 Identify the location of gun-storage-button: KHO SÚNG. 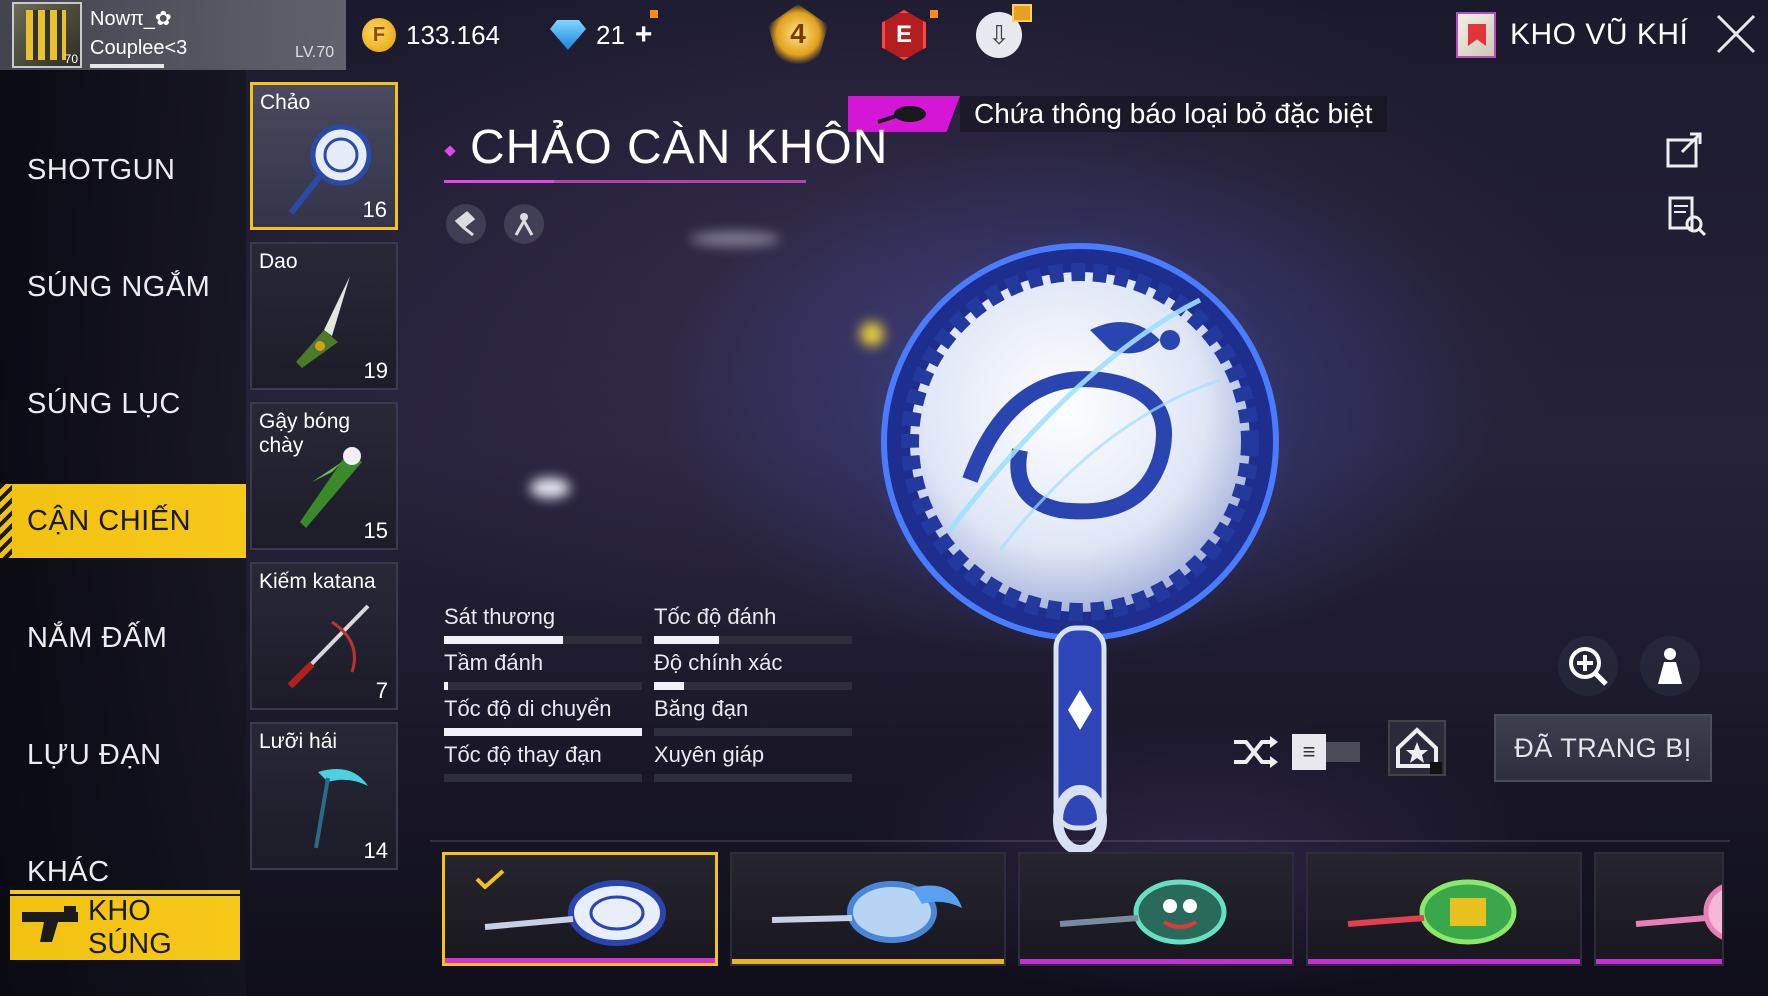
(125, 925).